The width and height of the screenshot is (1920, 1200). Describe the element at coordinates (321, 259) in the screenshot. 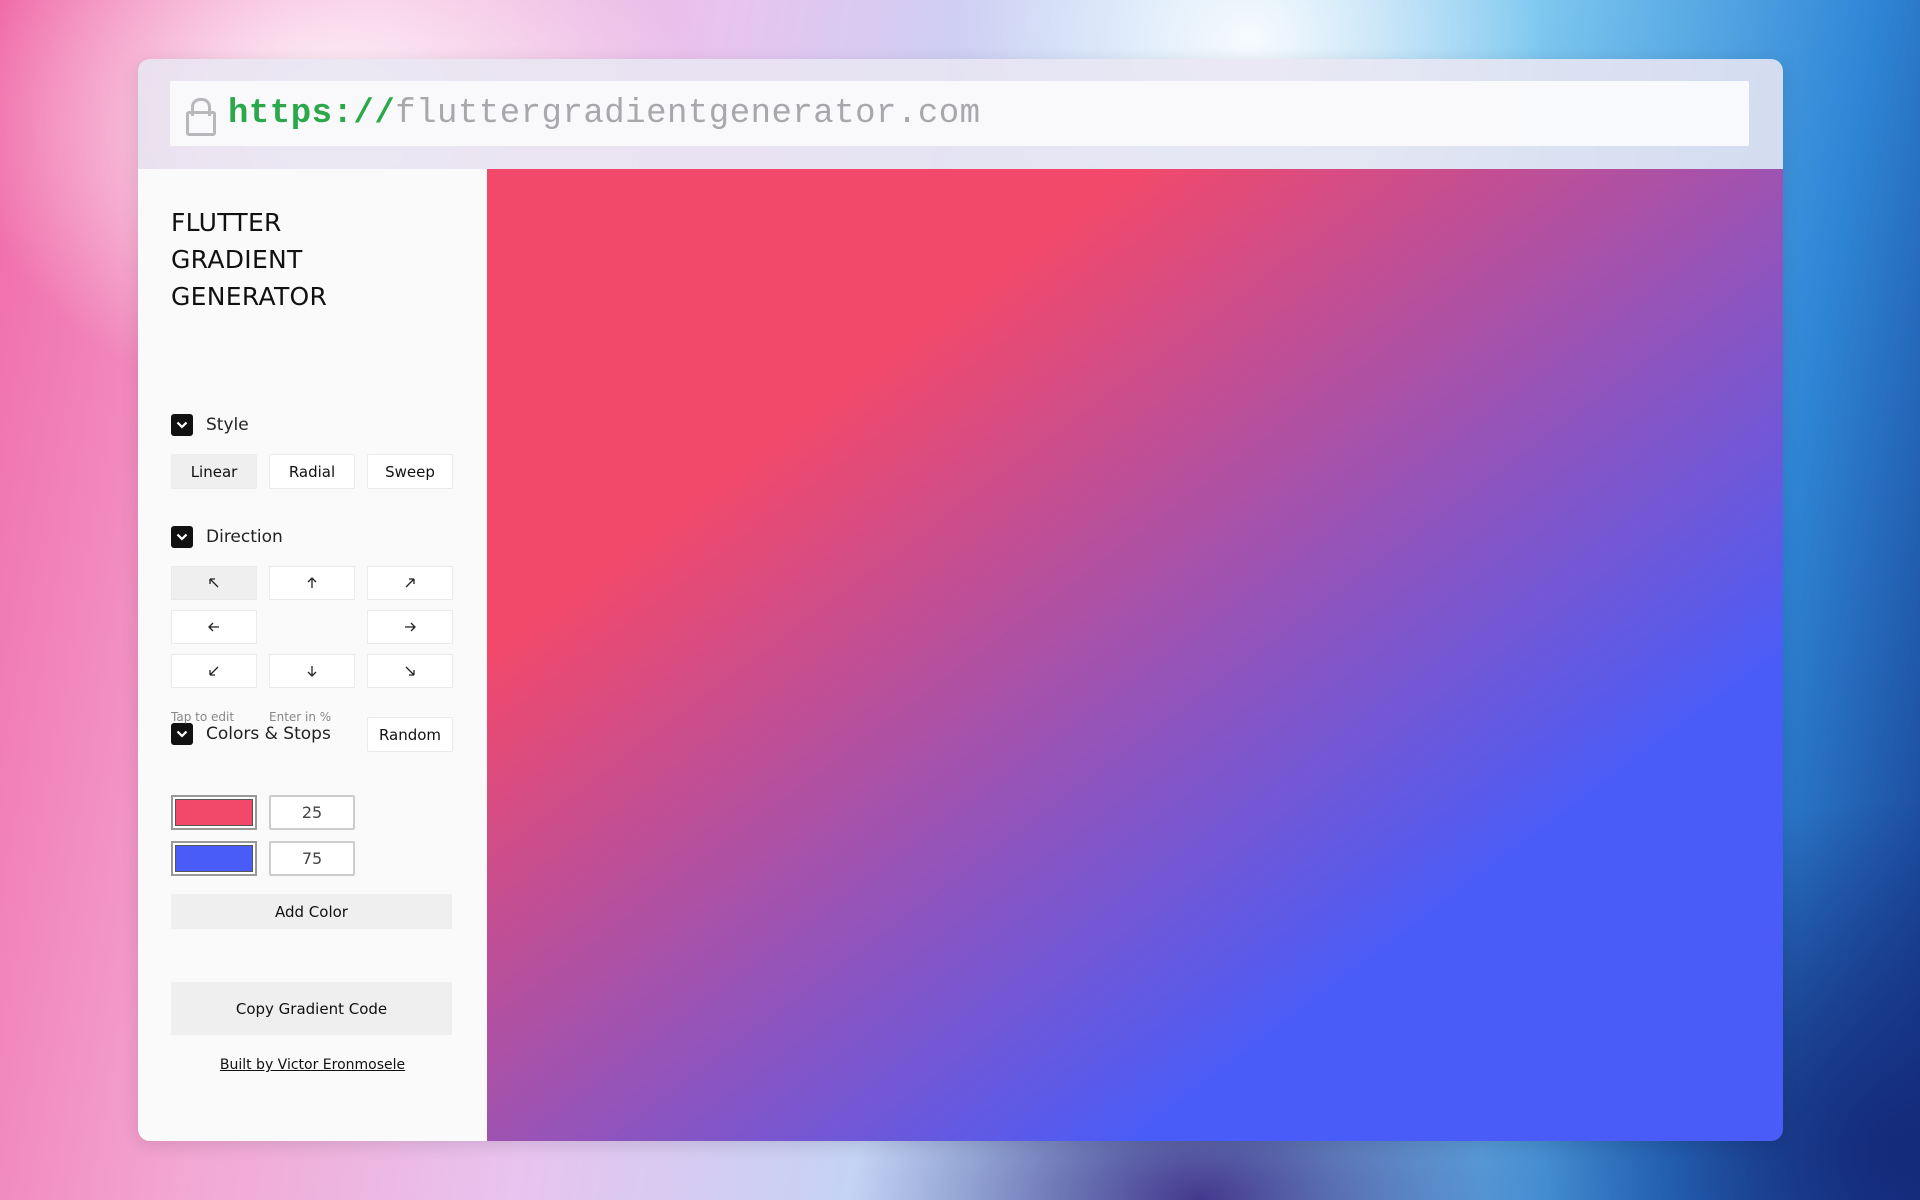

I see `app-title: FLUTTER GRADIENT GENERATOR` at that location.